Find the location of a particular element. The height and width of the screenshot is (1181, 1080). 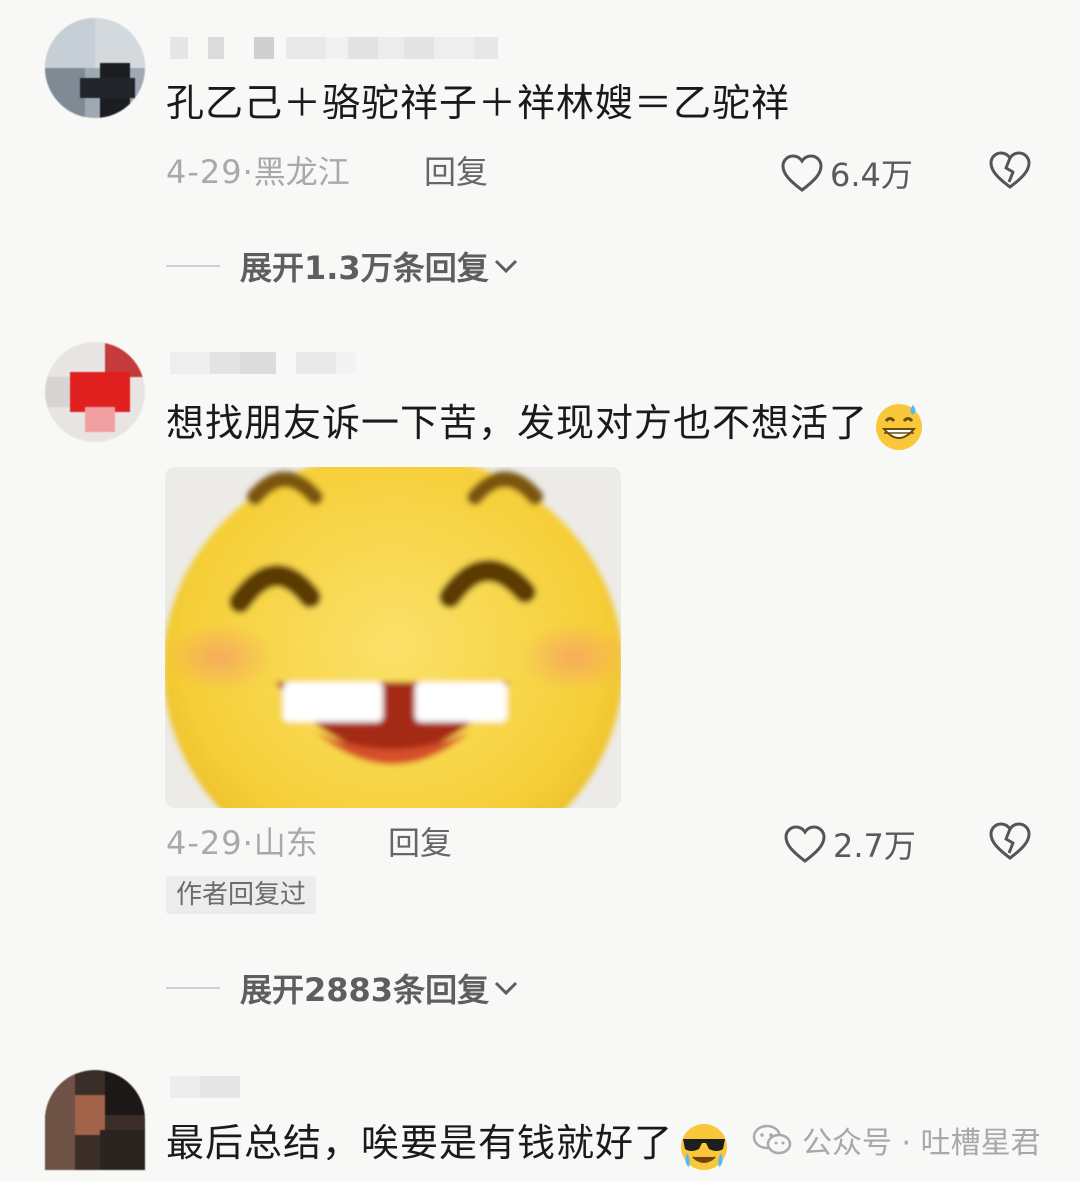

watermark-label: 公众号 · 吐槽星君 is located at coordinates (921, 1143).